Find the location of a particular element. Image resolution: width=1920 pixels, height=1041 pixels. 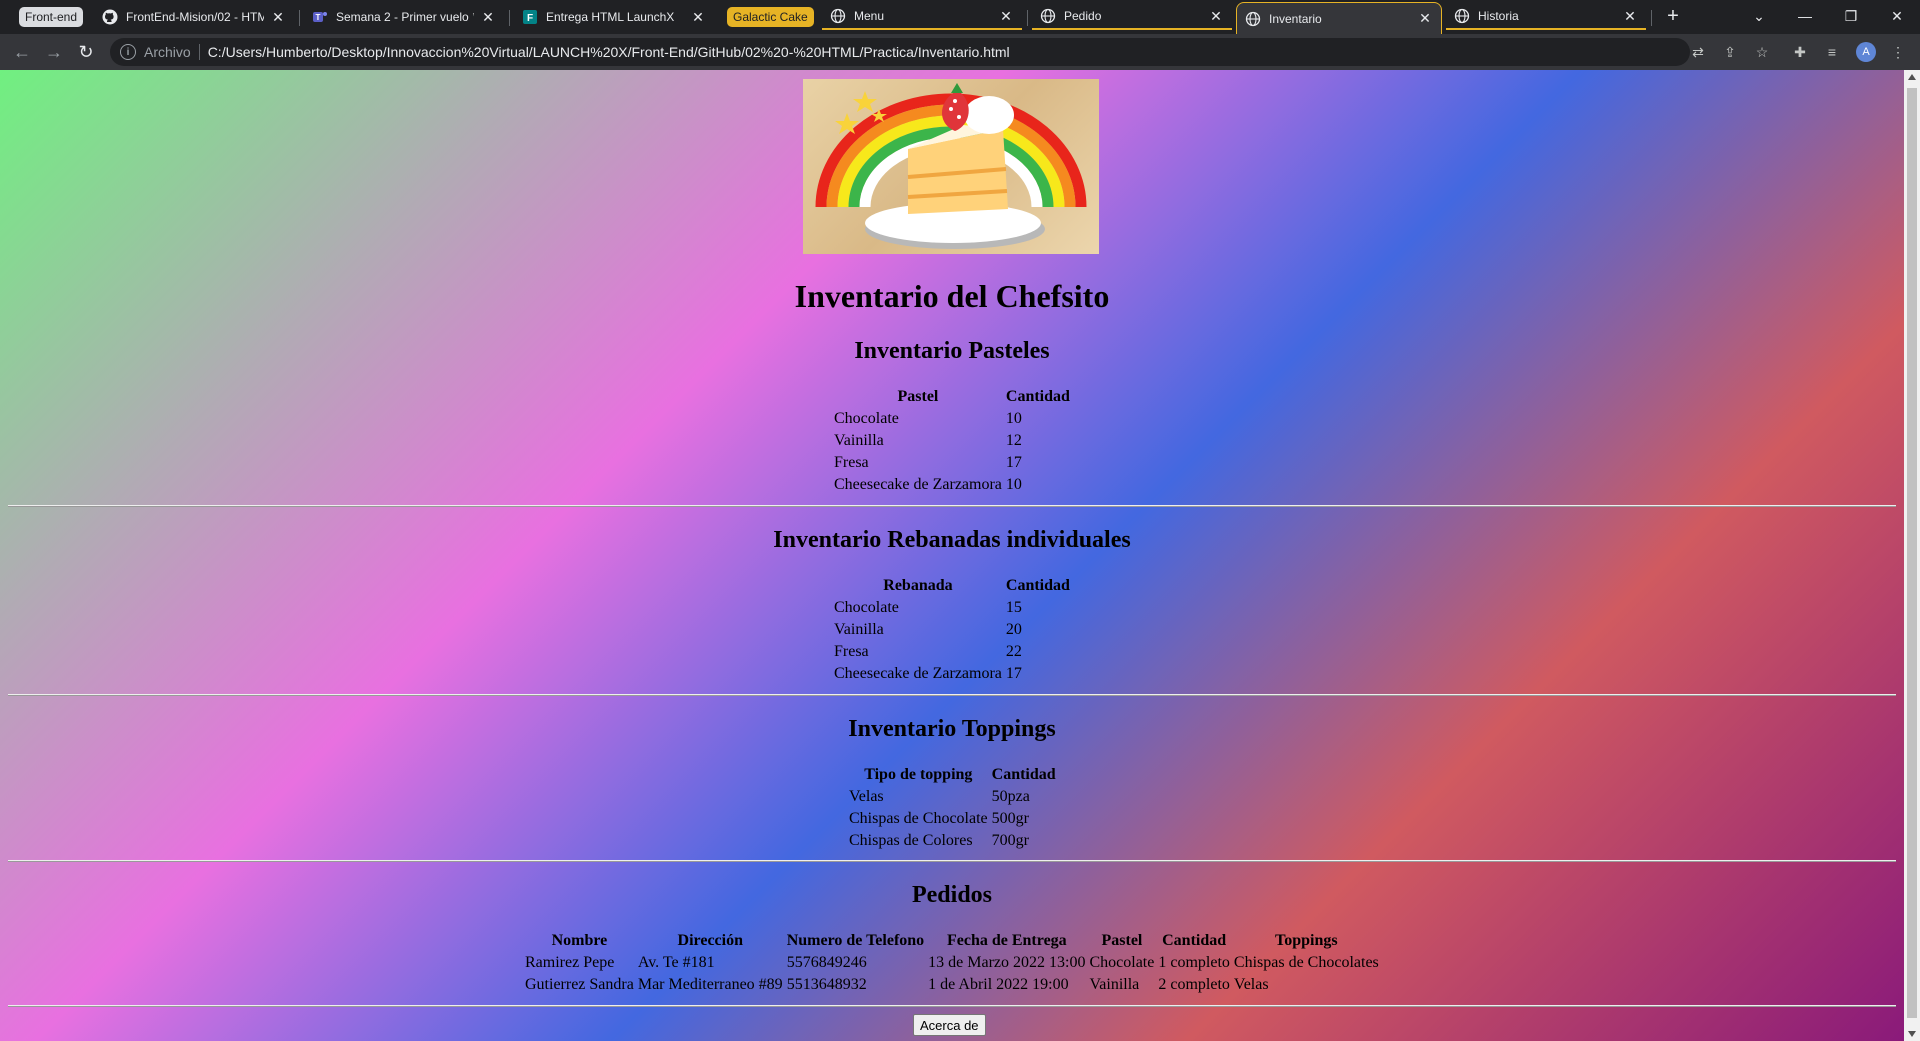

scroll-down-arrow-icon is located at coordinates (1912, 1034).